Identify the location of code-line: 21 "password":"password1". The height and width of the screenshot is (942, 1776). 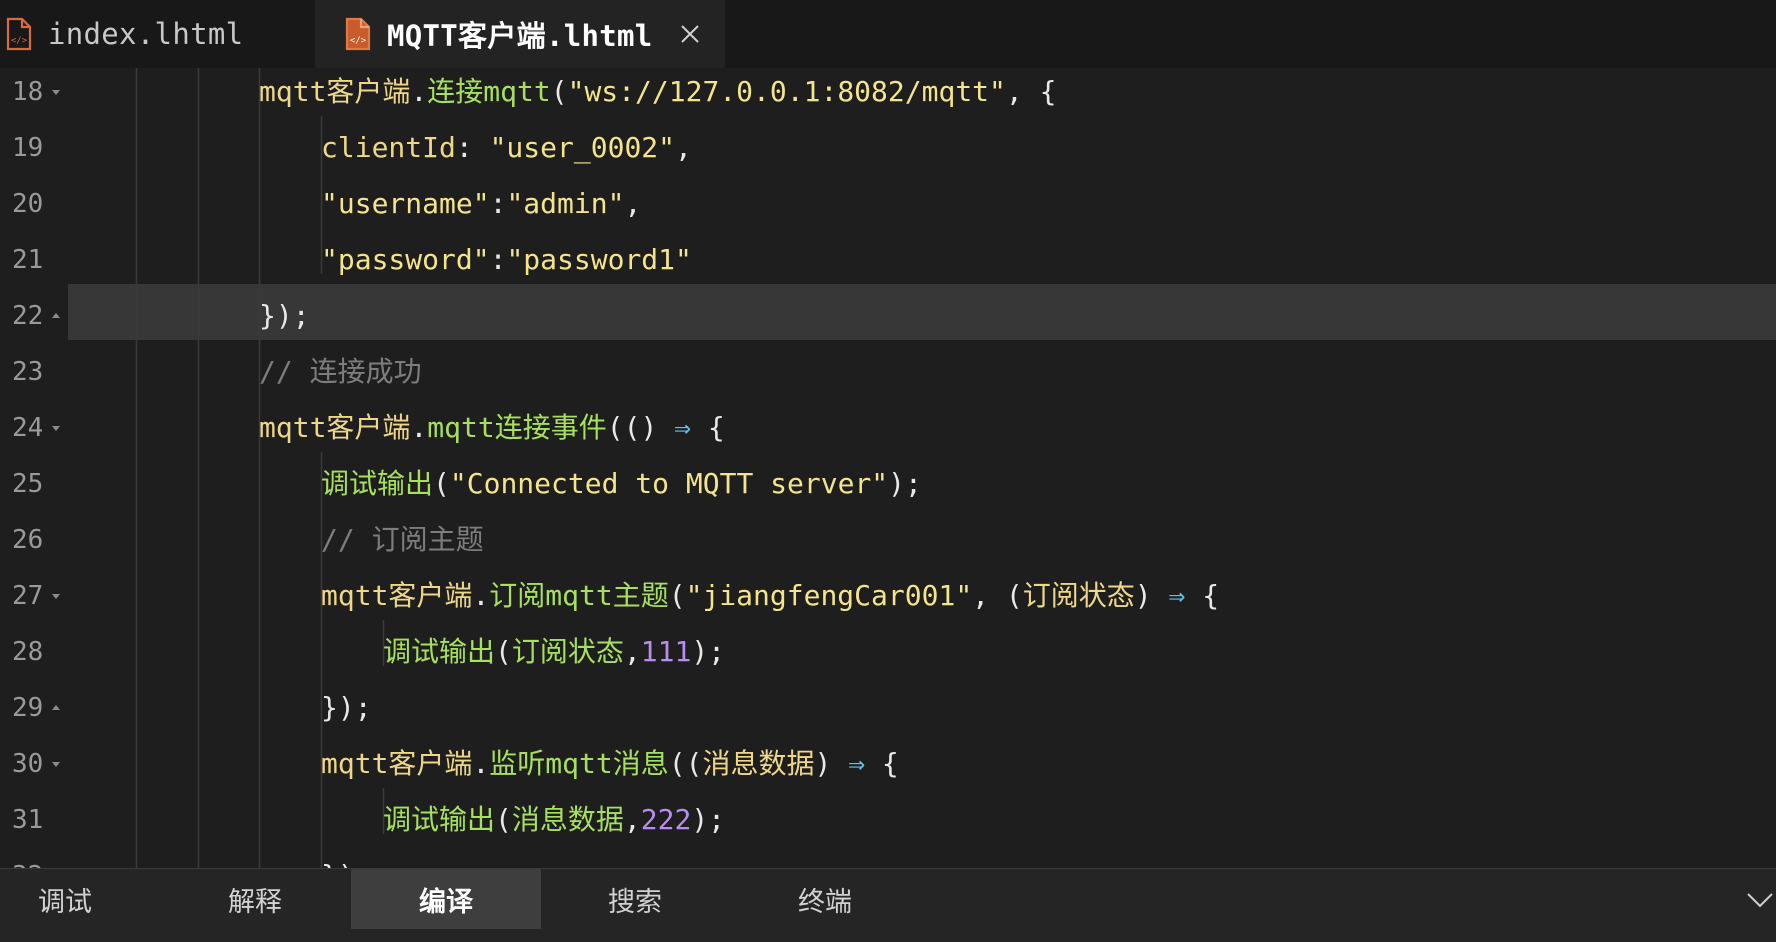
(888, 260).